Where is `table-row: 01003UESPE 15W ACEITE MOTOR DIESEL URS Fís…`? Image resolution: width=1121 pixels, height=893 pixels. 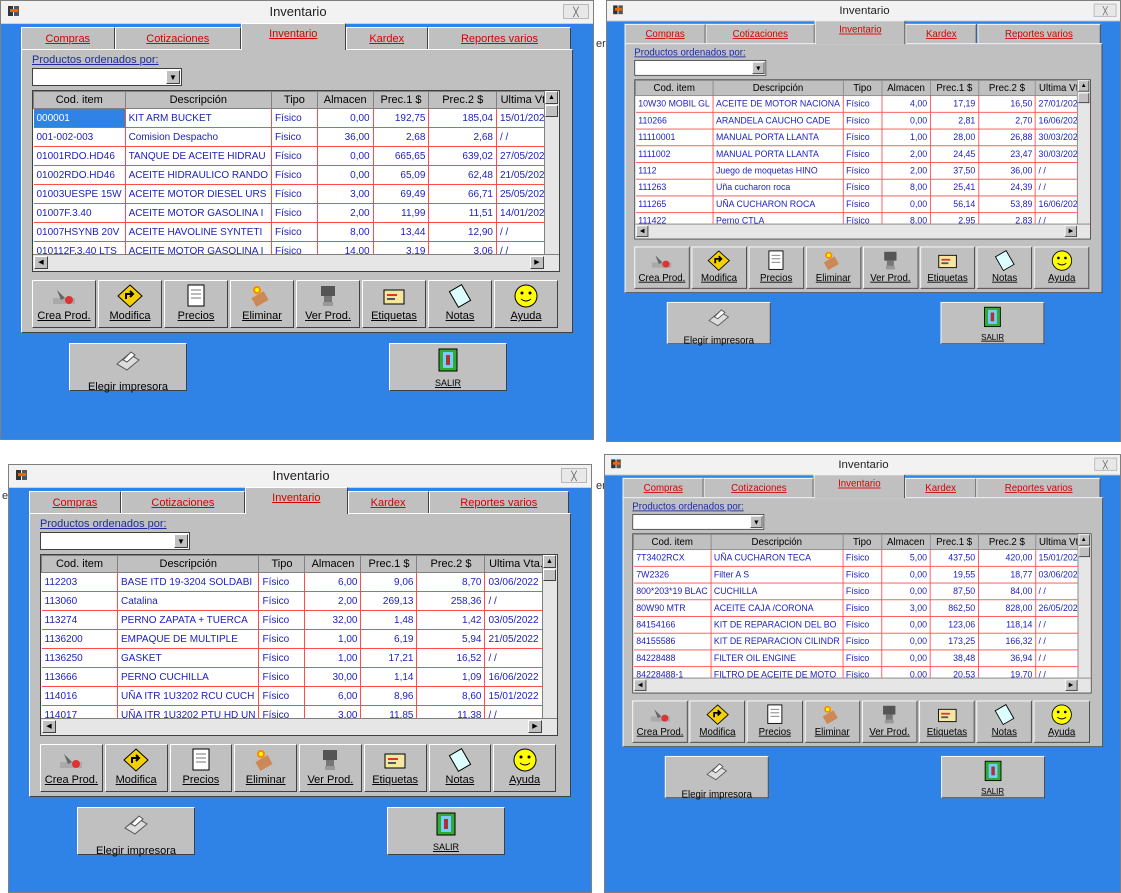 table-row: 01003UESPE 15W ACEITE MOTOR DIESEL URS Fís… is located at coordinates (296, 194).